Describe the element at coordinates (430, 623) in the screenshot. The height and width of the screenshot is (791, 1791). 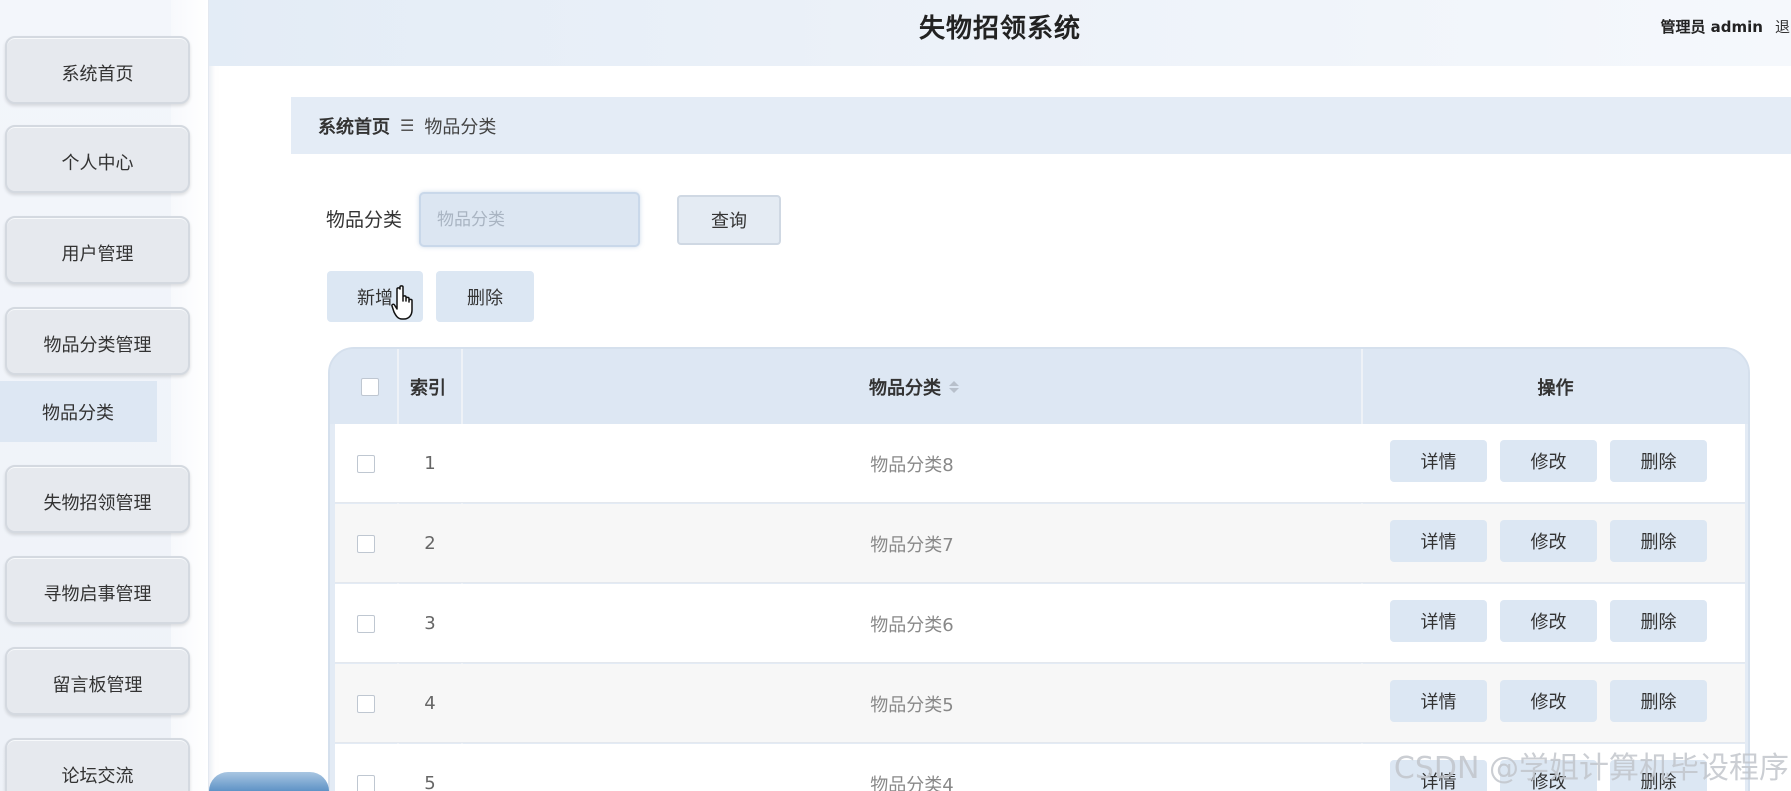
I see `row-index: 3` at that location.